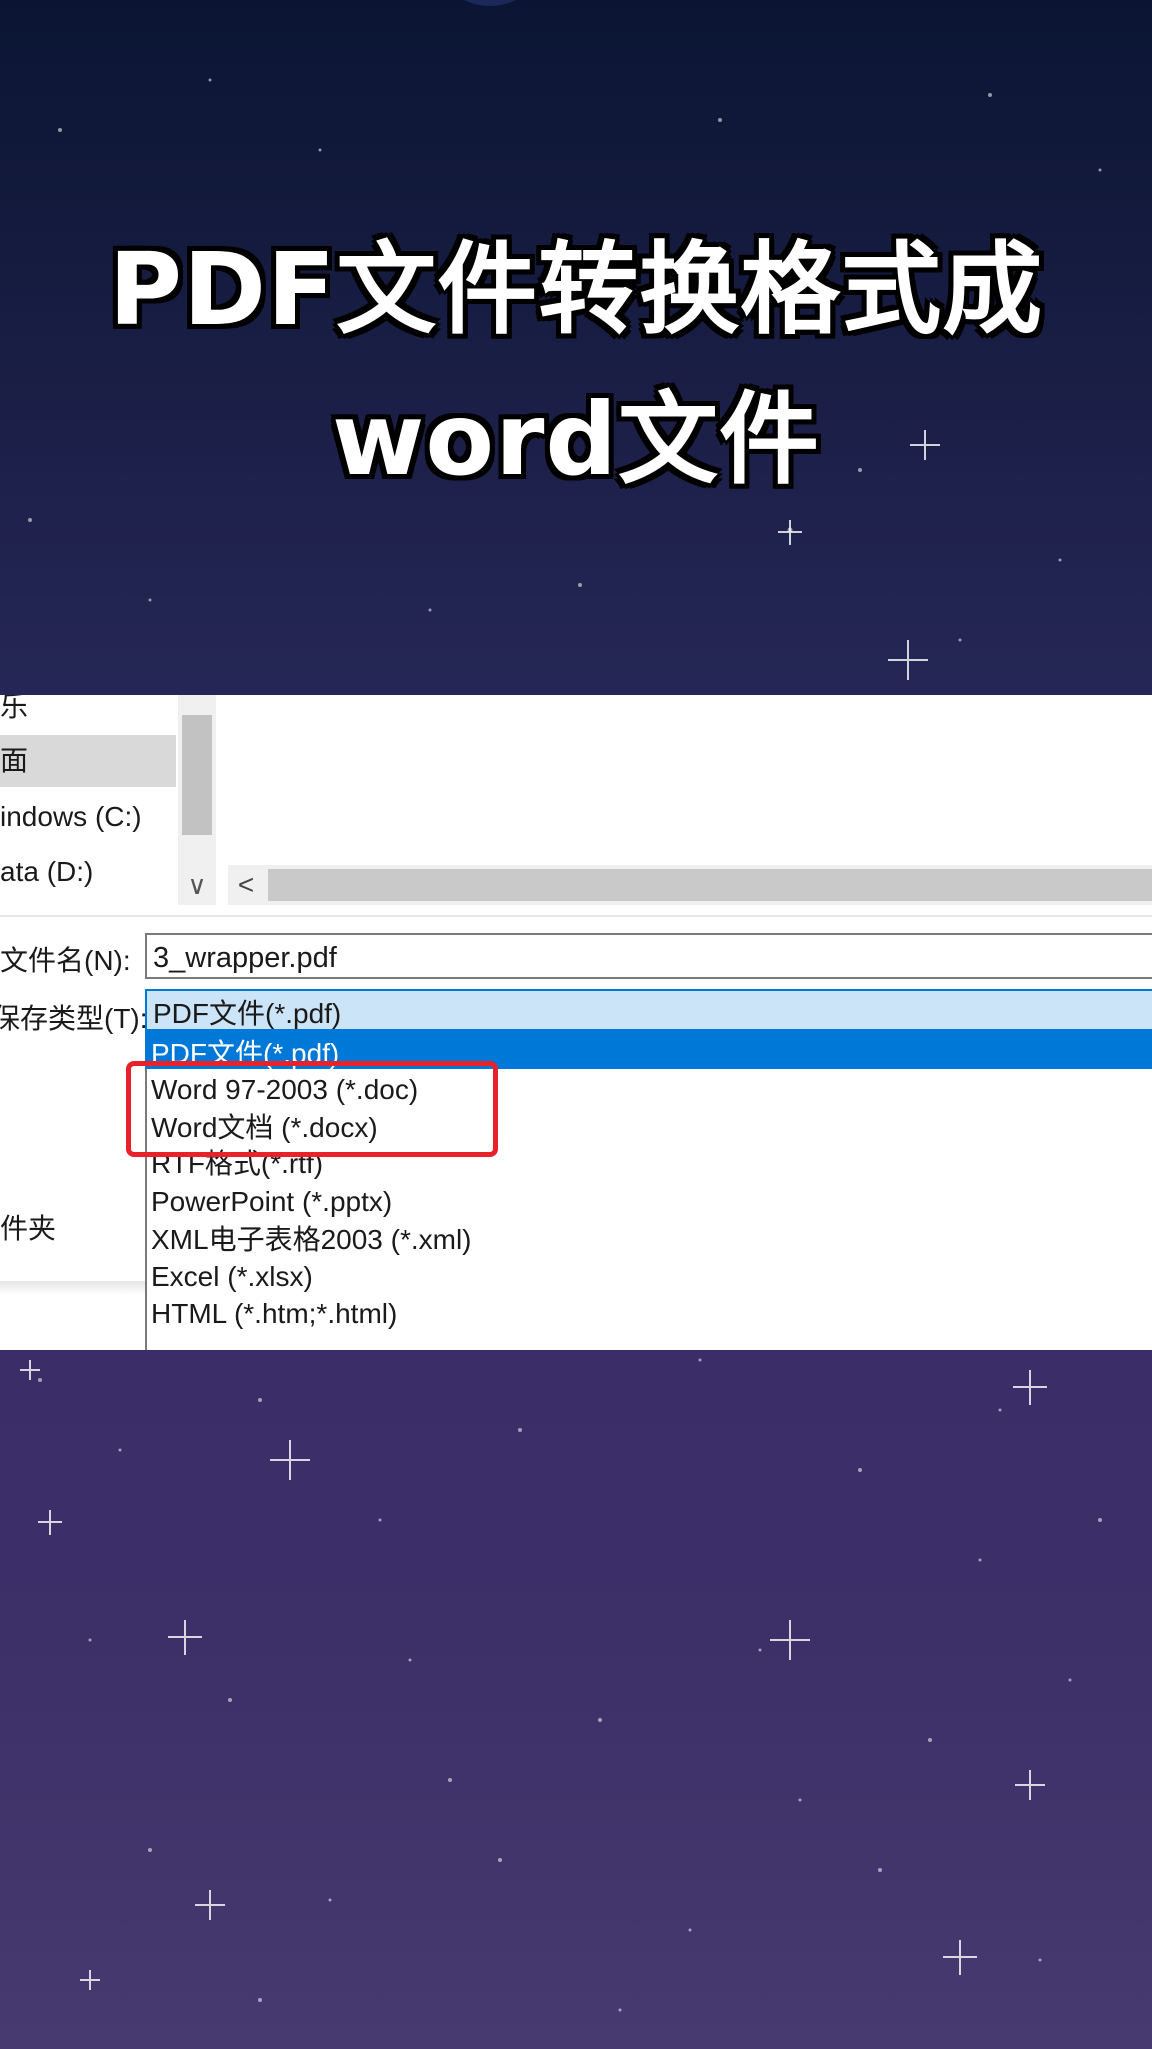 Image resolution: width=1152 pixels, height=2049 pixels. I want to click on filename-label: 文件名(N):, so click(65, 960).